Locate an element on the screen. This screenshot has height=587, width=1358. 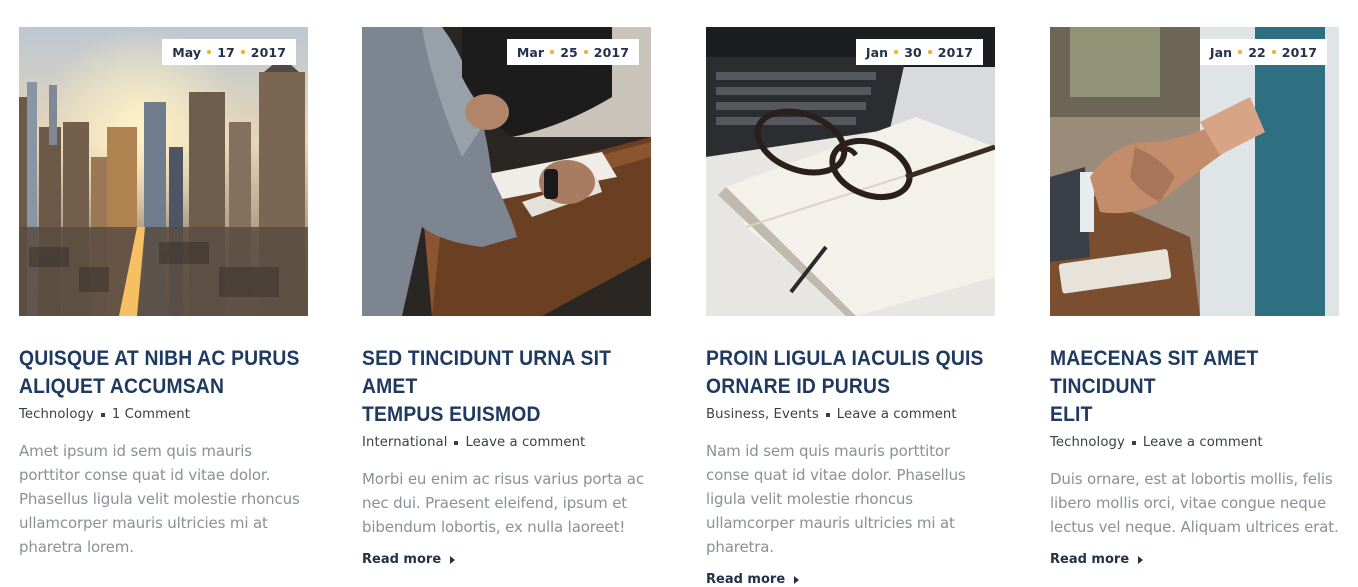
date-day: 25 is located at coordinates (569, 52).